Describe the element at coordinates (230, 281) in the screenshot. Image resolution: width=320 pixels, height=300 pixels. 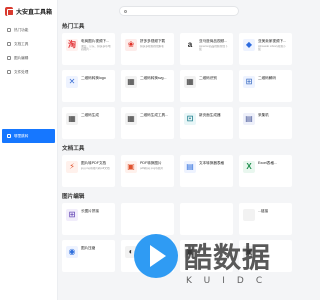
I see `watermark-subtext: KUIDC` at that location.